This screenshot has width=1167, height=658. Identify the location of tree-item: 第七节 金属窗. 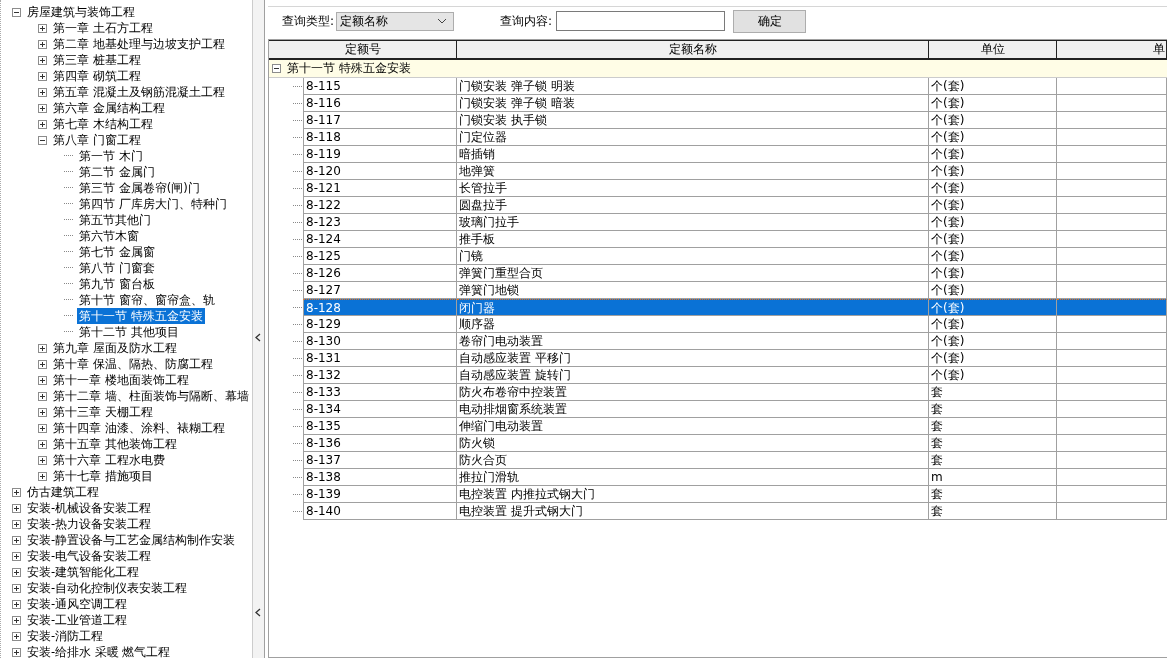
(117, 252).